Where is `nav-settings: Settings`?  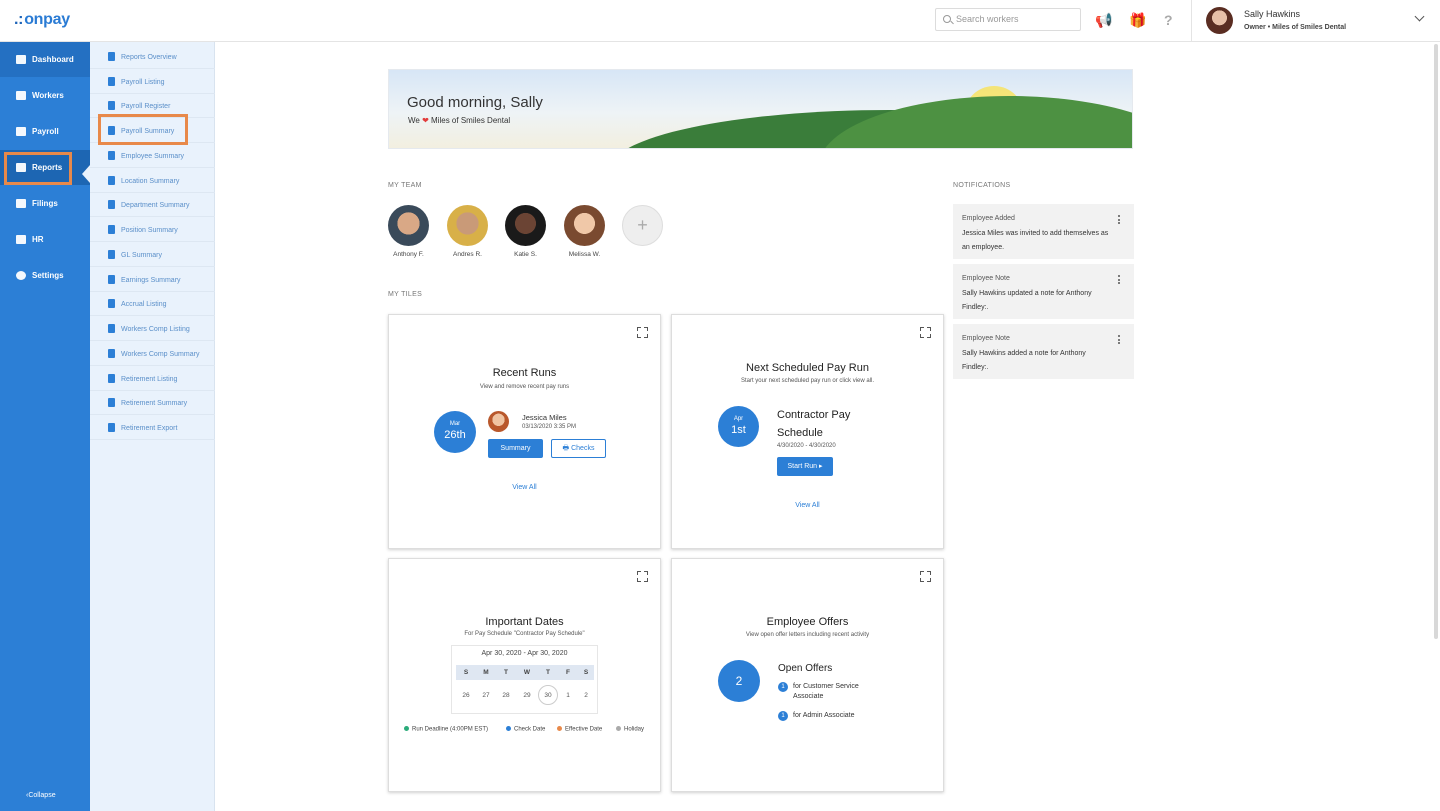 nav-settings: Settings is located at coordinates (45, 275).